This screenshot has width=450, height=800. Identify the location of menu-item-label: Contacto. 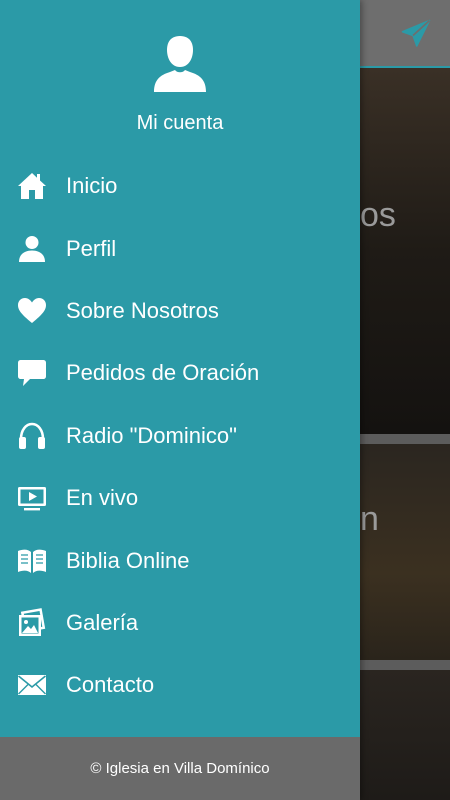
(110, 685).